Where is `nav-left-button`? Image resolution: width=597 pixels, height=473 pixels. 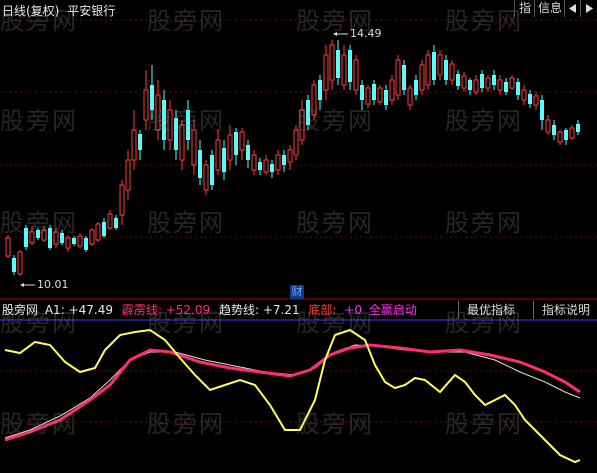 nav-left-button is located at coordinates (572, 8).